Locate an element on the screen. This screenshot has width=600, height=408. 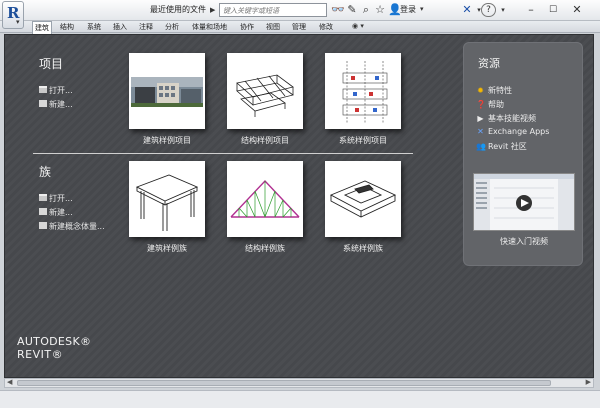
resources-title: 资源 is located at coordinates (489, 63).